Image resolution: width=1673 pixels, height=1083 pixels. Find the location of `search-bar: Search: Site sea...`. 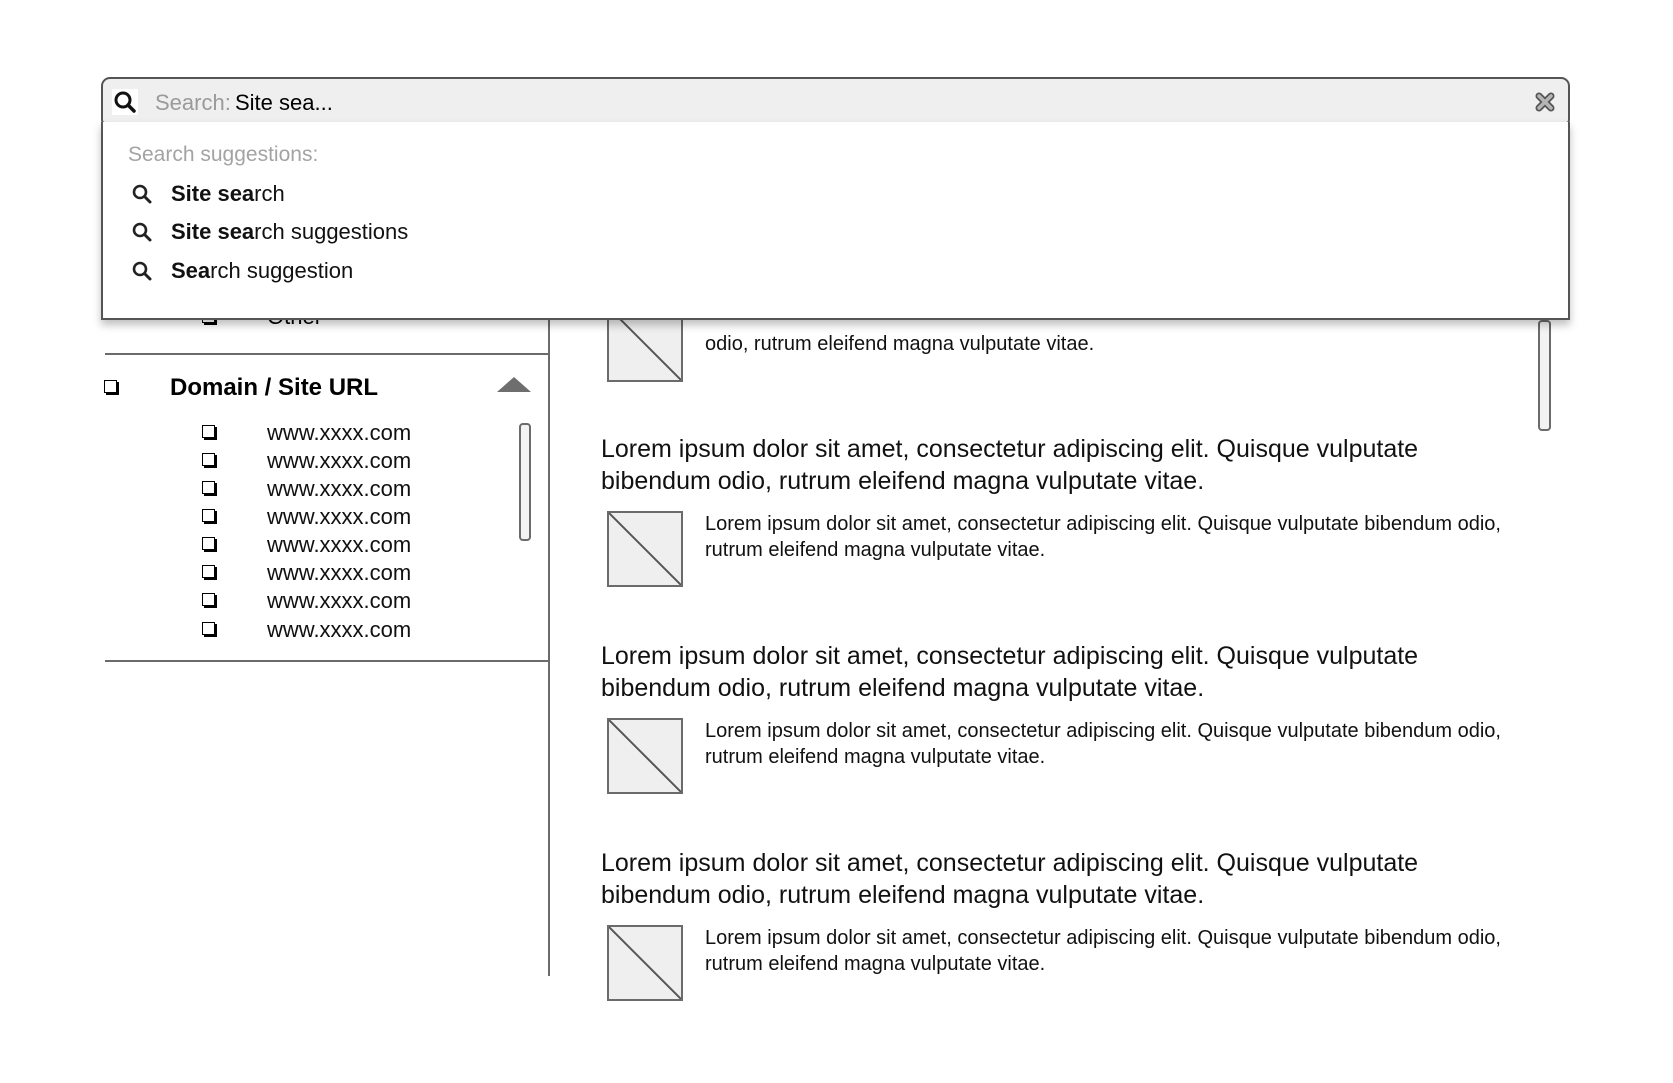

search-bar: Search: Site sea... is located at coordinates (835, 100).